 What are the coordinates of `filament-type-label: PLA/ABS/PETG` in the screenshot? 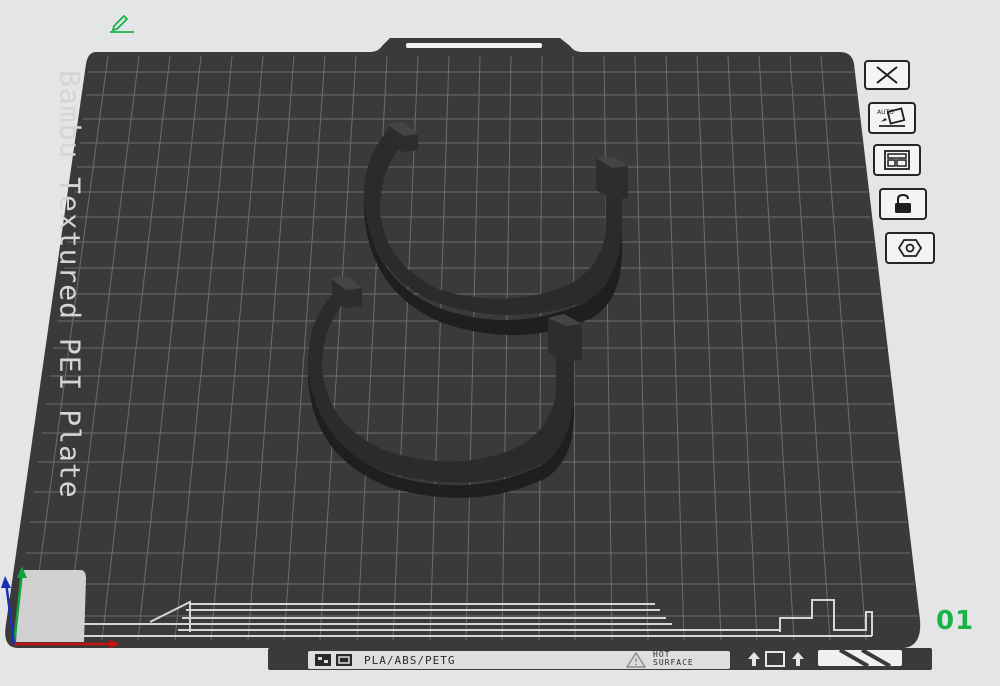 It's located at (410, 660).